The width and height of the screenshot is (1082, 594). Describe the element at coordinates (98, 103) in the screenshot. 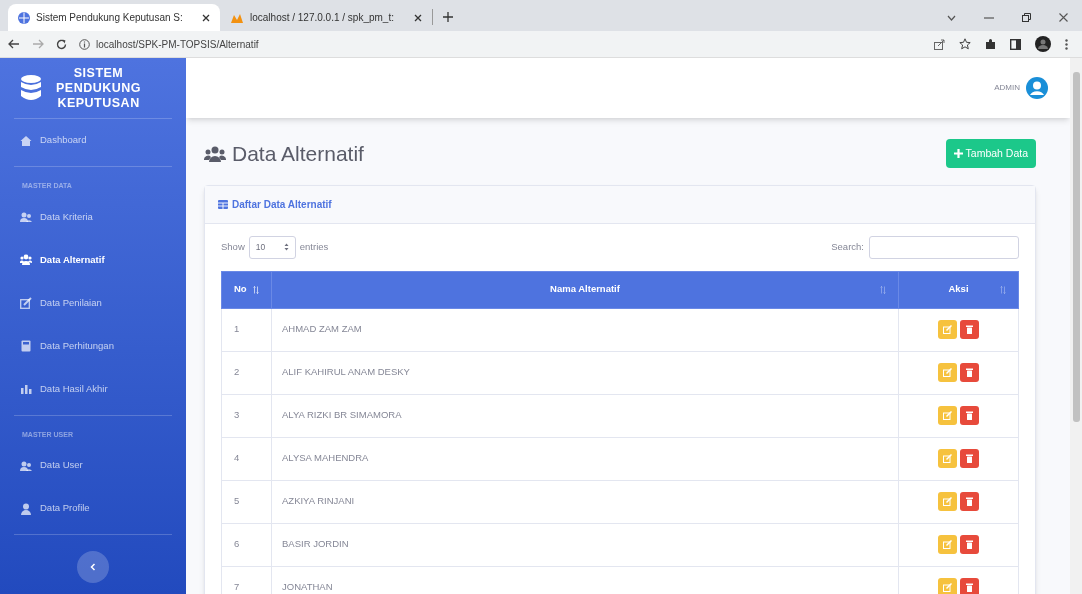

I see `brand-text: KEPUTUSAN` at that location.